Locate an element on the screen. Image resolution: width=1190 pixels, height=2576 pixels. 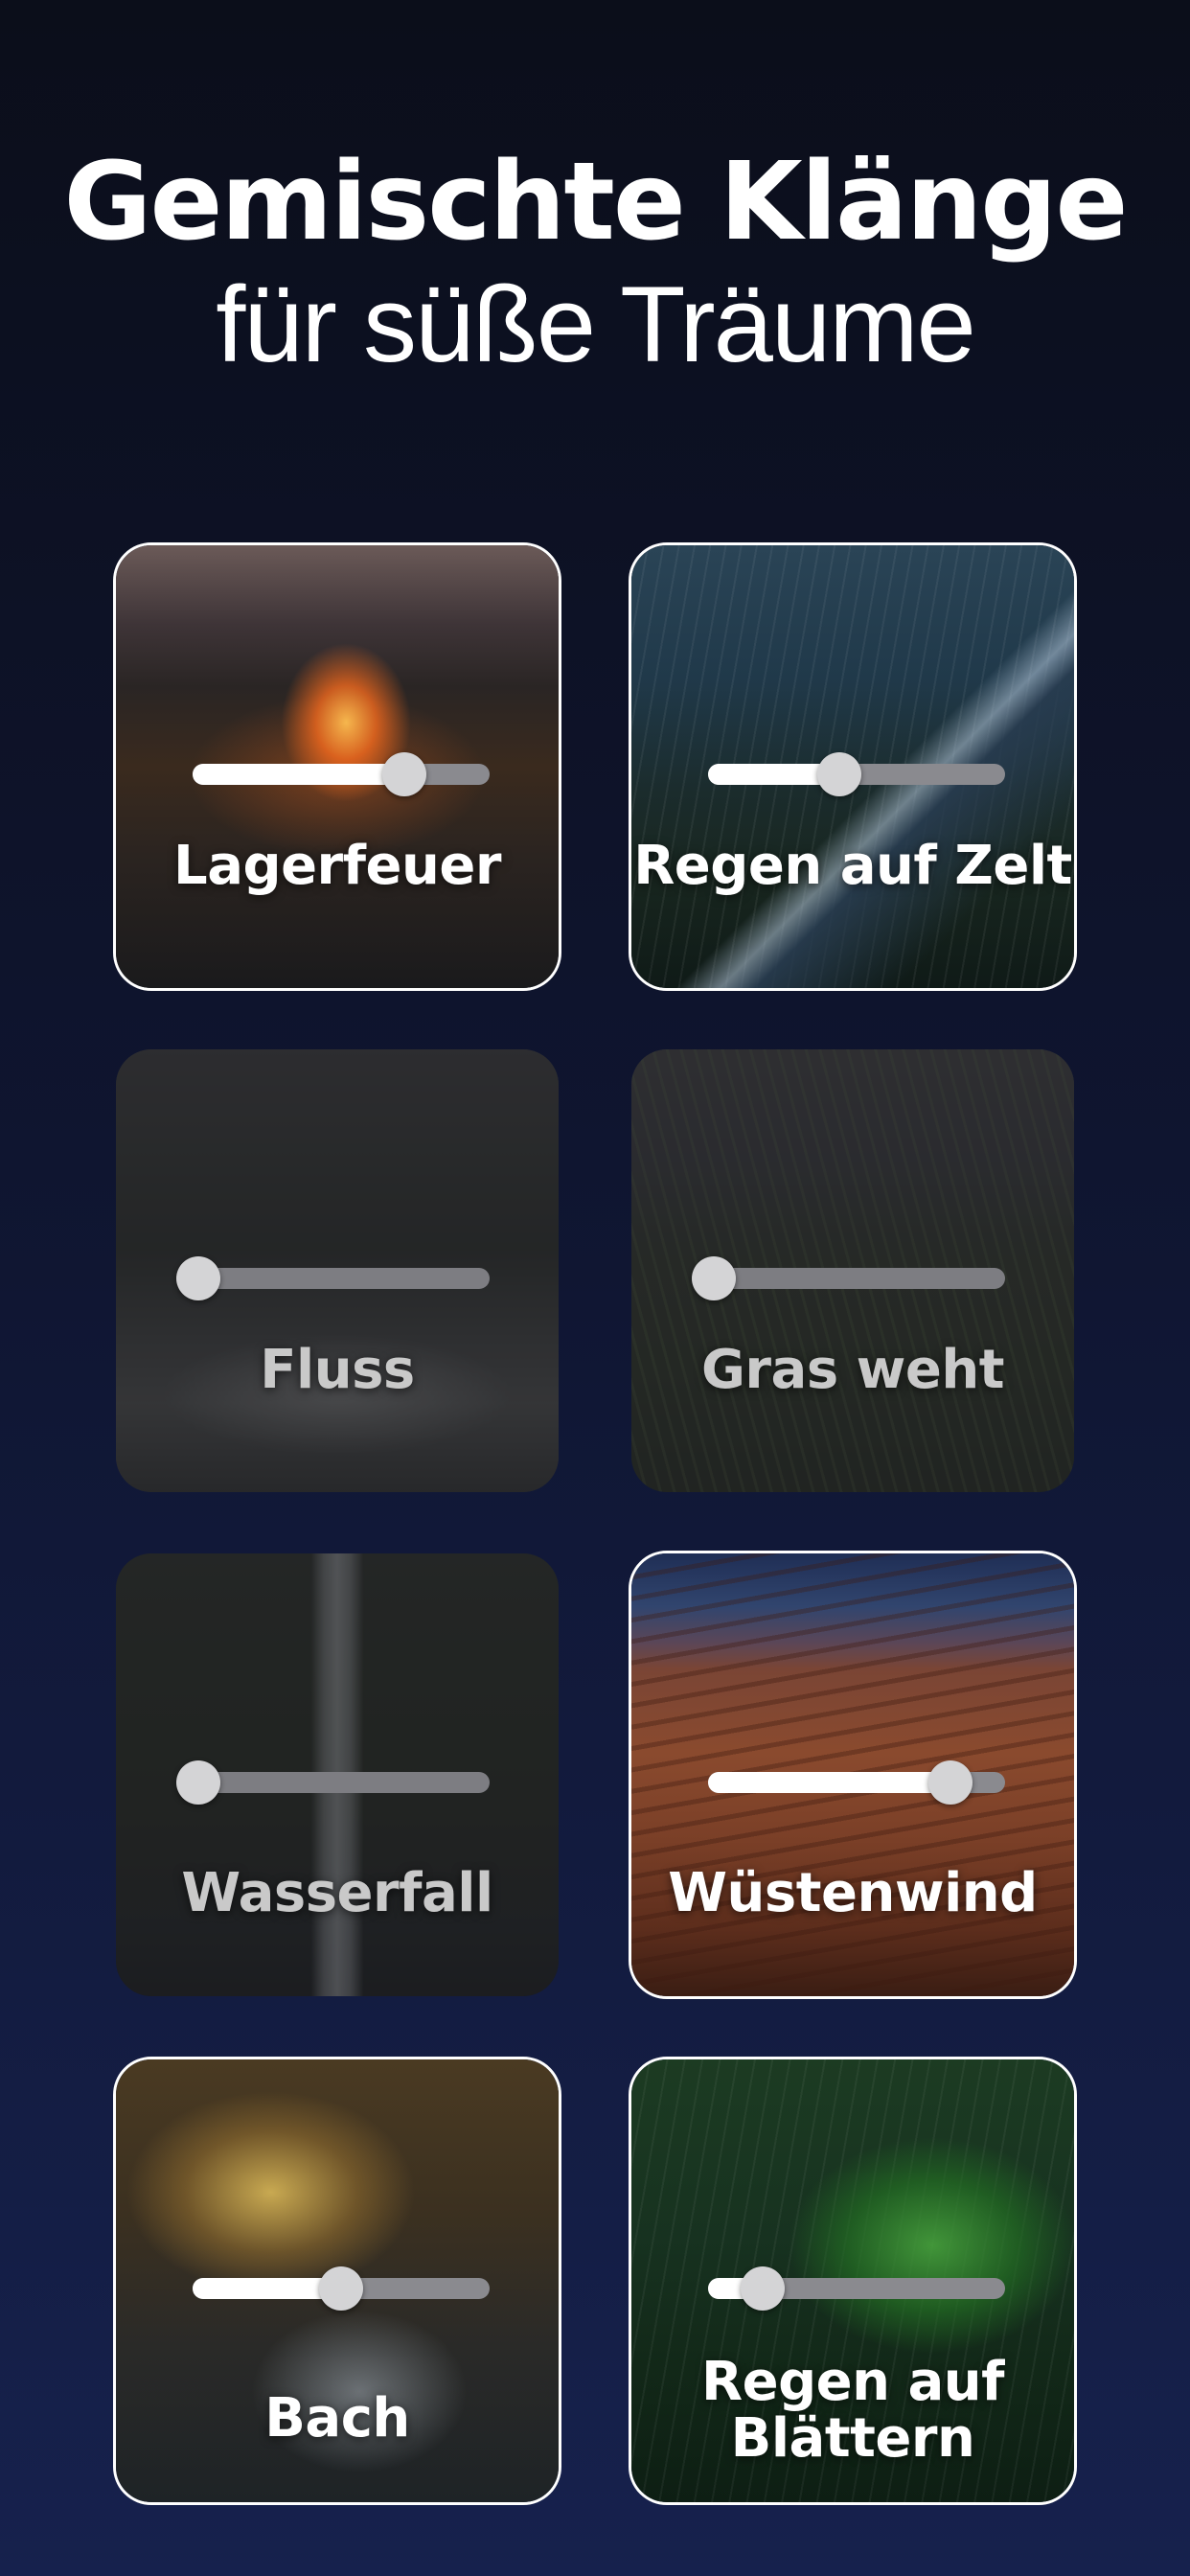
sound-card-bach: Bach is located at coordinates (337, 2281).